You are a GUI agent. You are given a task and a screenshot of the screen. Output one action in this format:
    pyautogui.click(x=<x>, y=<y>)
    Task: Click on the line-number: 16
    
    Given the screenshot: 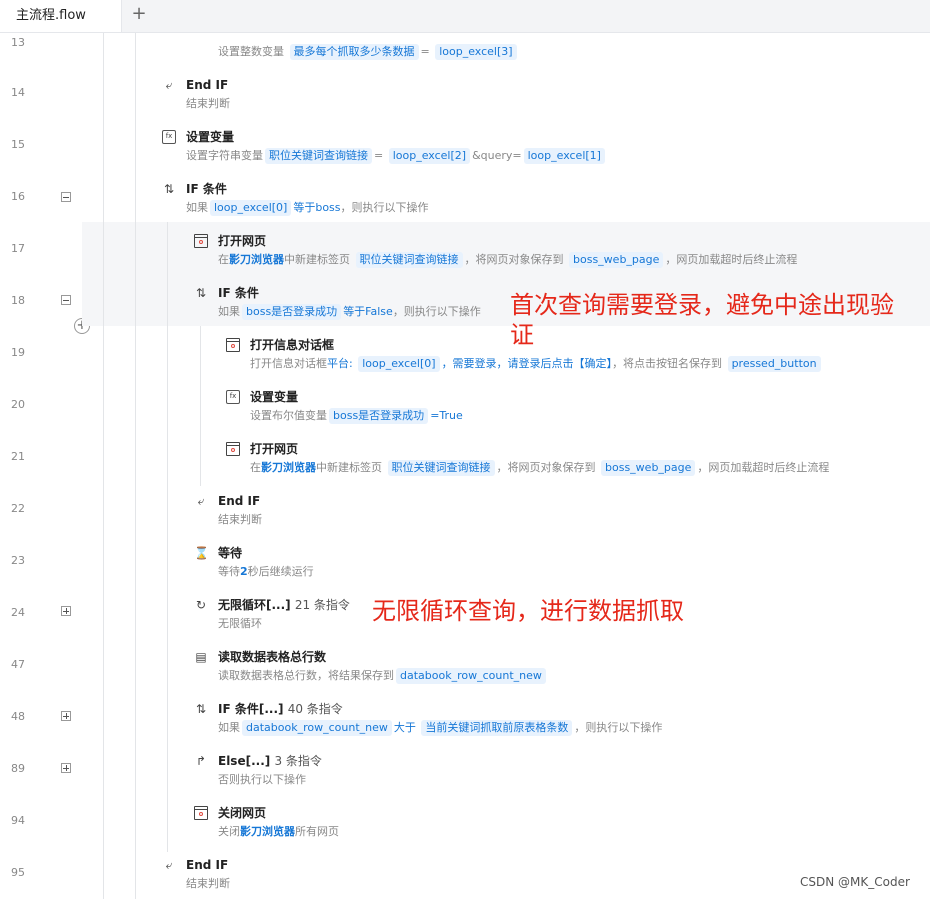 What is the action you would take?
    pyautogui.click(x=18, y=196)
    